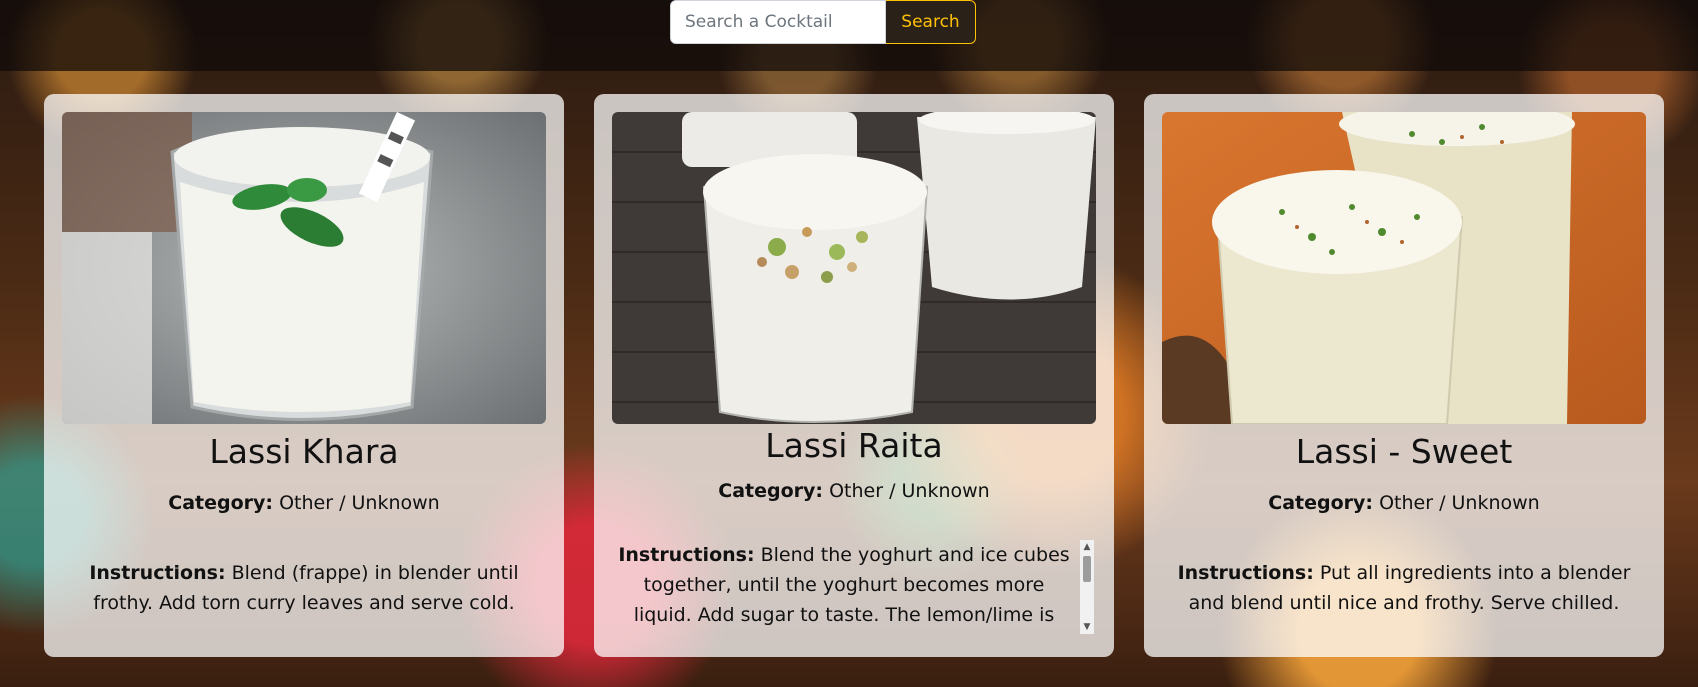 The height and width of the screenshot is (687, 1698). What do you see at coordinates (1087, 547) in the screenshot?
I see `scroll-up-arrow-icon: ▲` at bounding box center [1087, 547].